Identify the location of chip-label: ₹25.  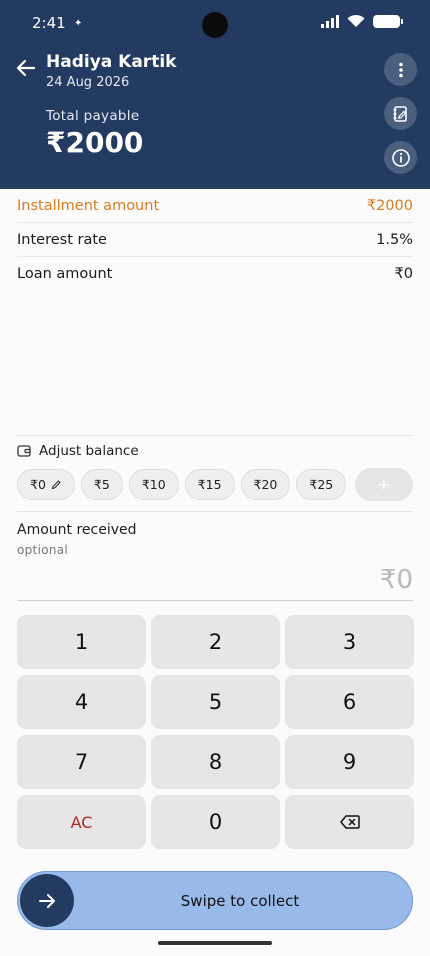
(321, 484).